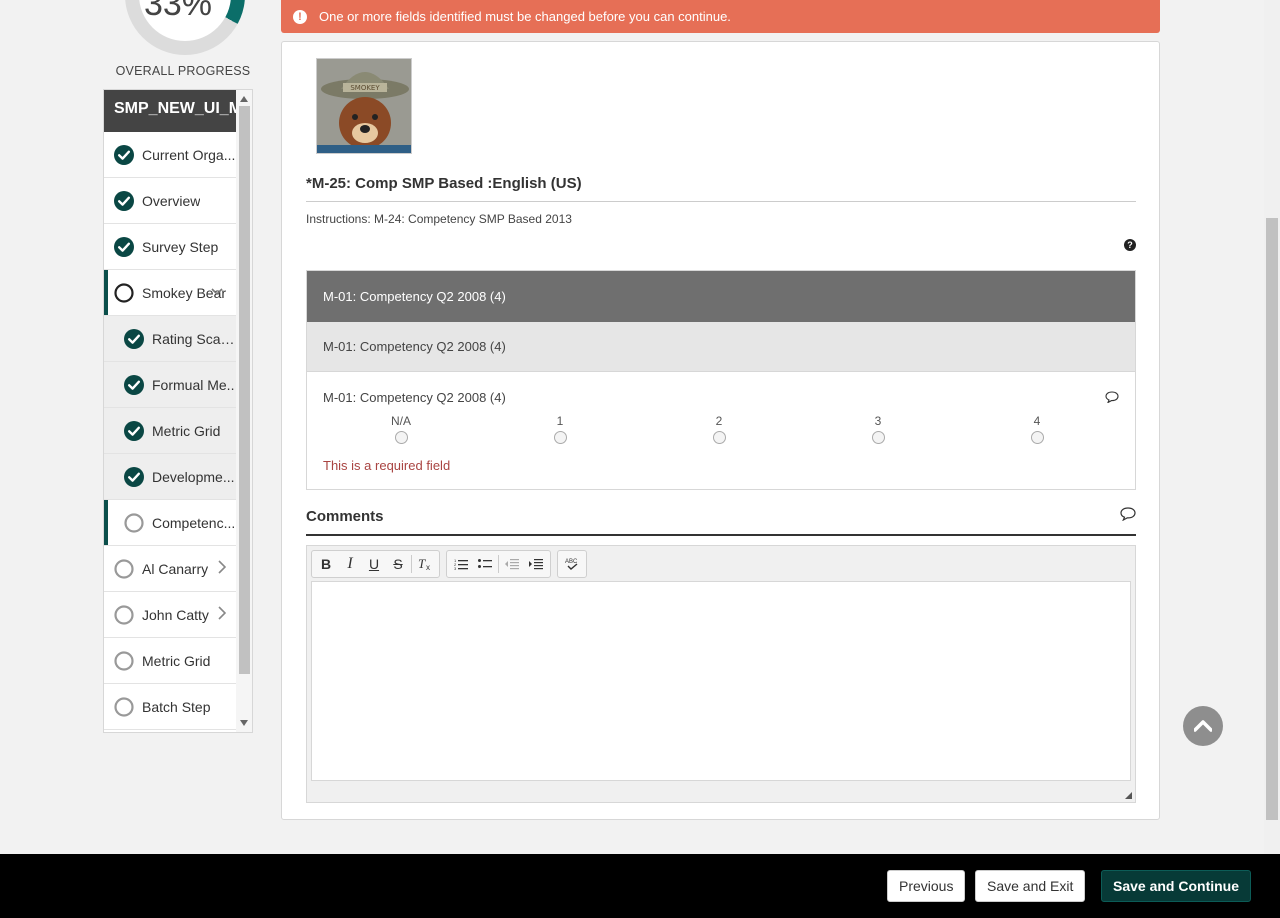 The width and height of the screenshot is (1280, 918). I want to click on editor-toolbar: B I U S Tx 123 ABC, so click(449, 564).